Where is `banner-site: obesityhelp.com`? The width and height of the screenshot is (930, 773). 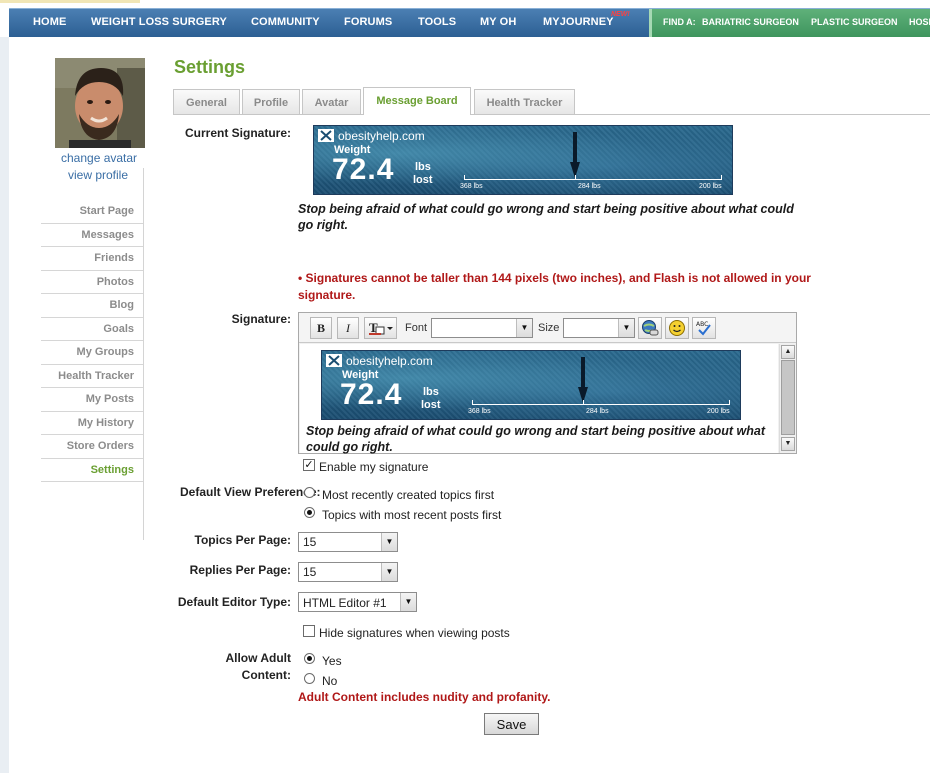 banner-site: obesityhelp.com is located at coordinates (389, 361).